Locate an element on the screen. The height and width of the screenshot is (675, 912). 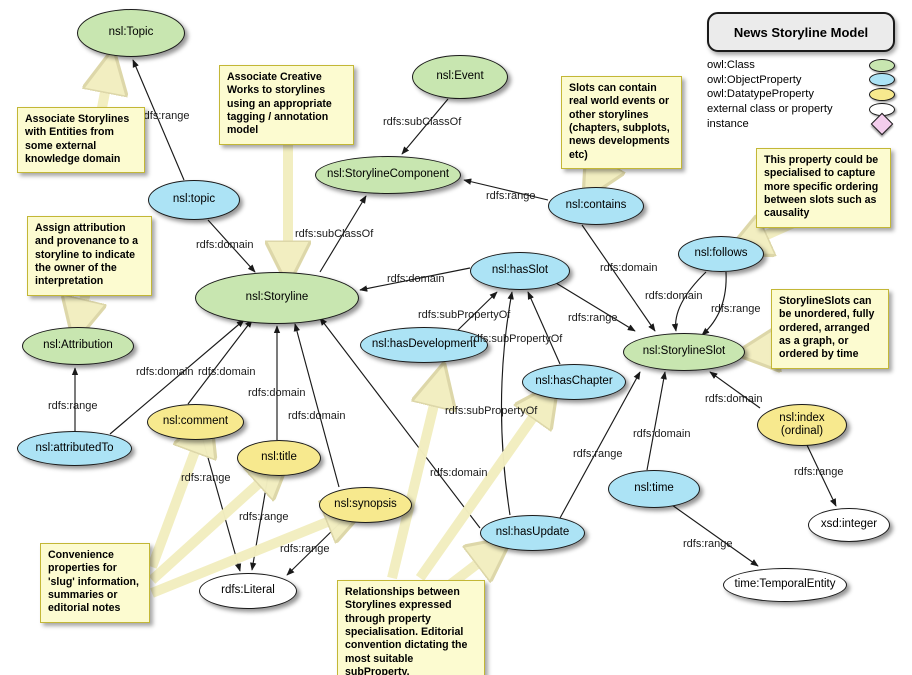
node-xsdinteger: xsd:integer is located at coordinates (849, 525).